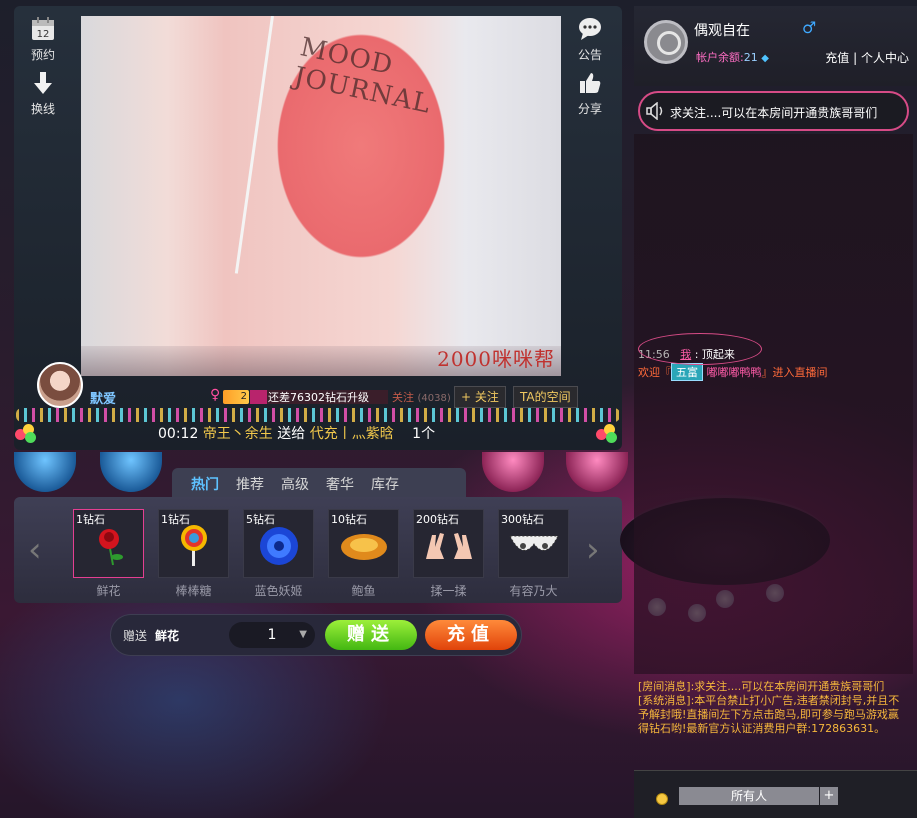  Describe the element at coordinates (589, 109) in the screenshot. I see `share-label: 分享` at that location.